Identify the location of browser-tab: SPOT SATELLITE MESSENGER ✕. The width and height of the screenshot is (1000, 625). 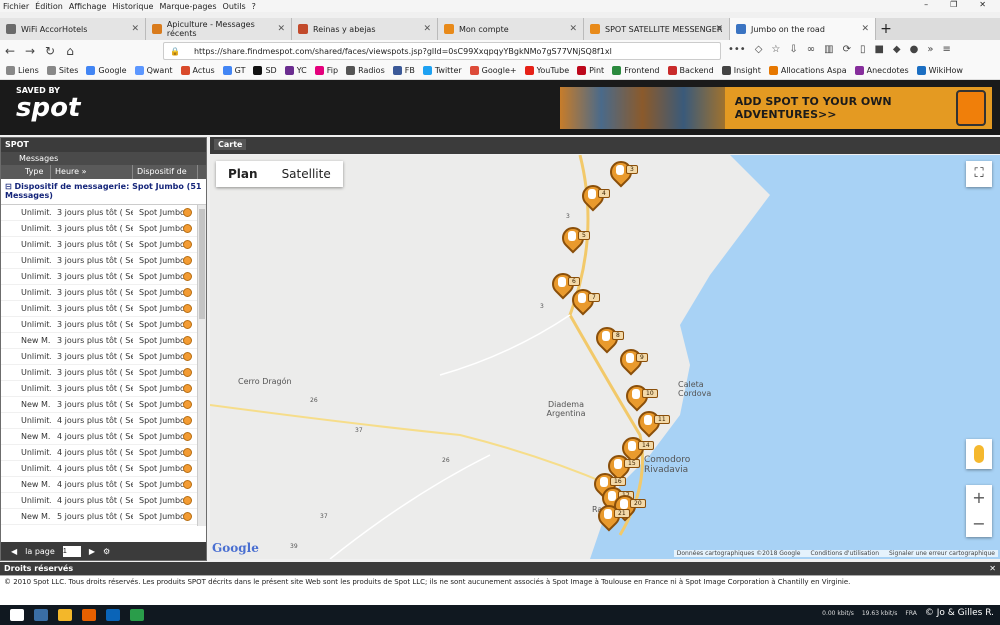
(657, 29).